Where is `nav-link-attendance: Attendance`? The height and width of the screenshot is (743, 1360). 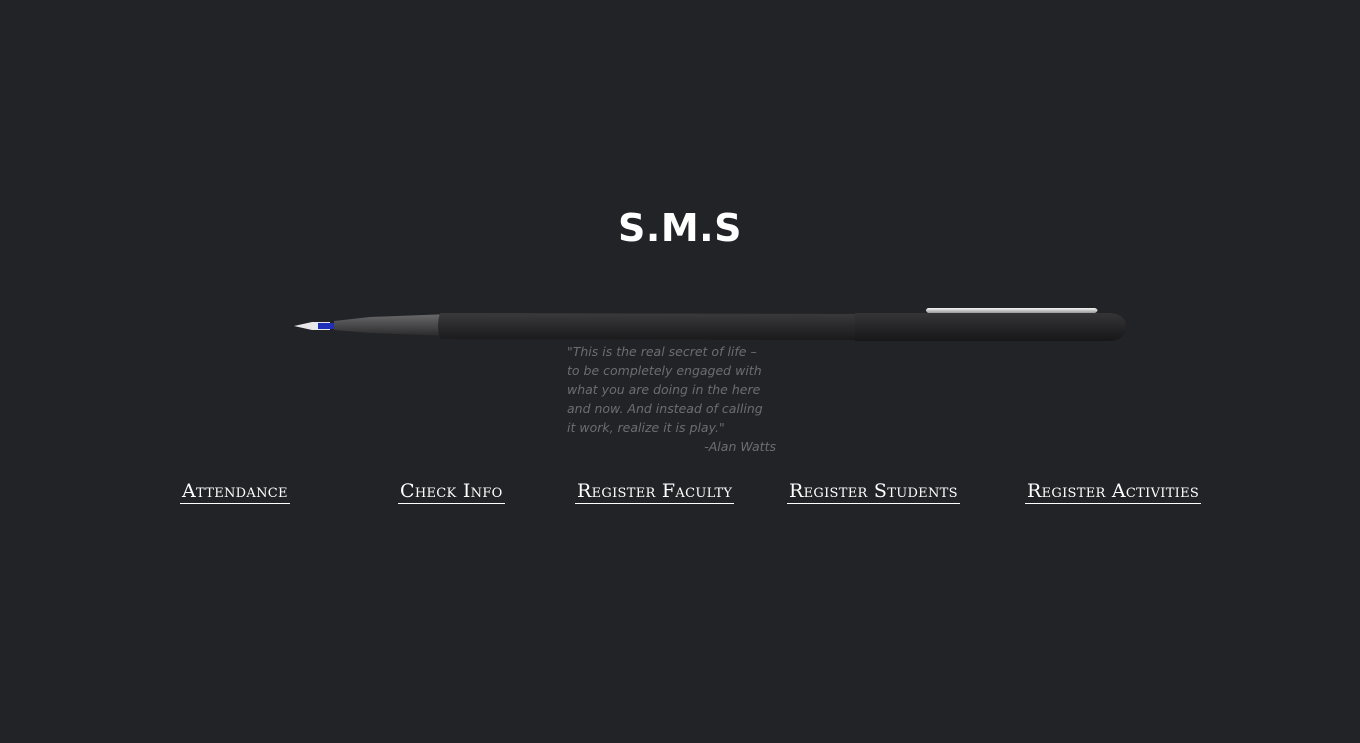
nav-link-attendance: Attendance is located at coordinates (235, 492).